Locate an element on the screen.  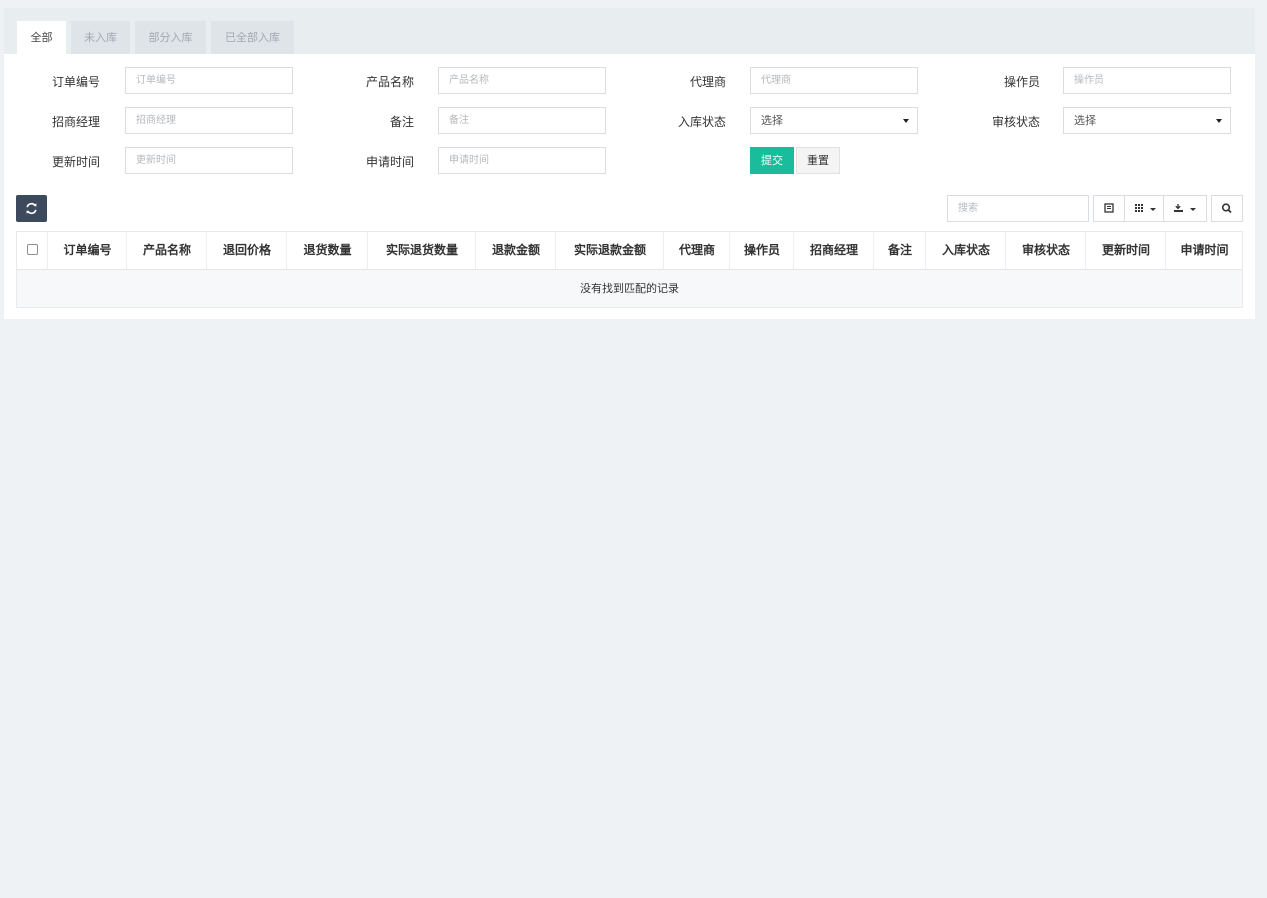
remark-input is located at coordinates (522, 120).